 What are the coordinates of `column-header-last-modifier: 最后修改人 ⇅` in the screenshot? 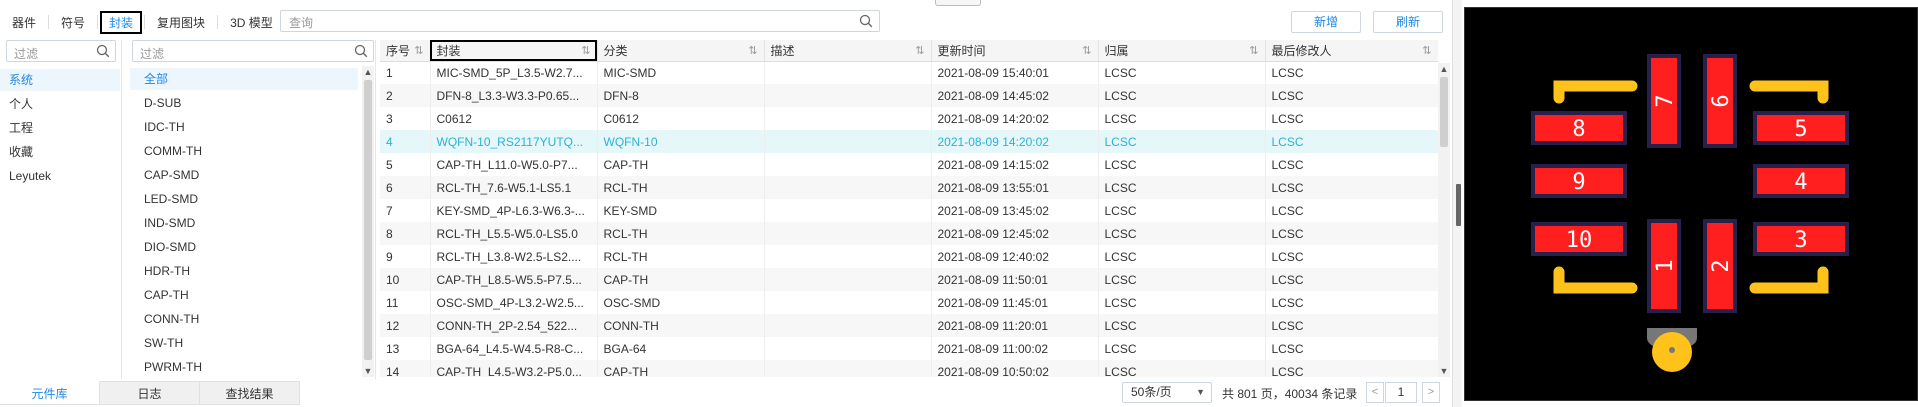 It's located at (1351, 51).